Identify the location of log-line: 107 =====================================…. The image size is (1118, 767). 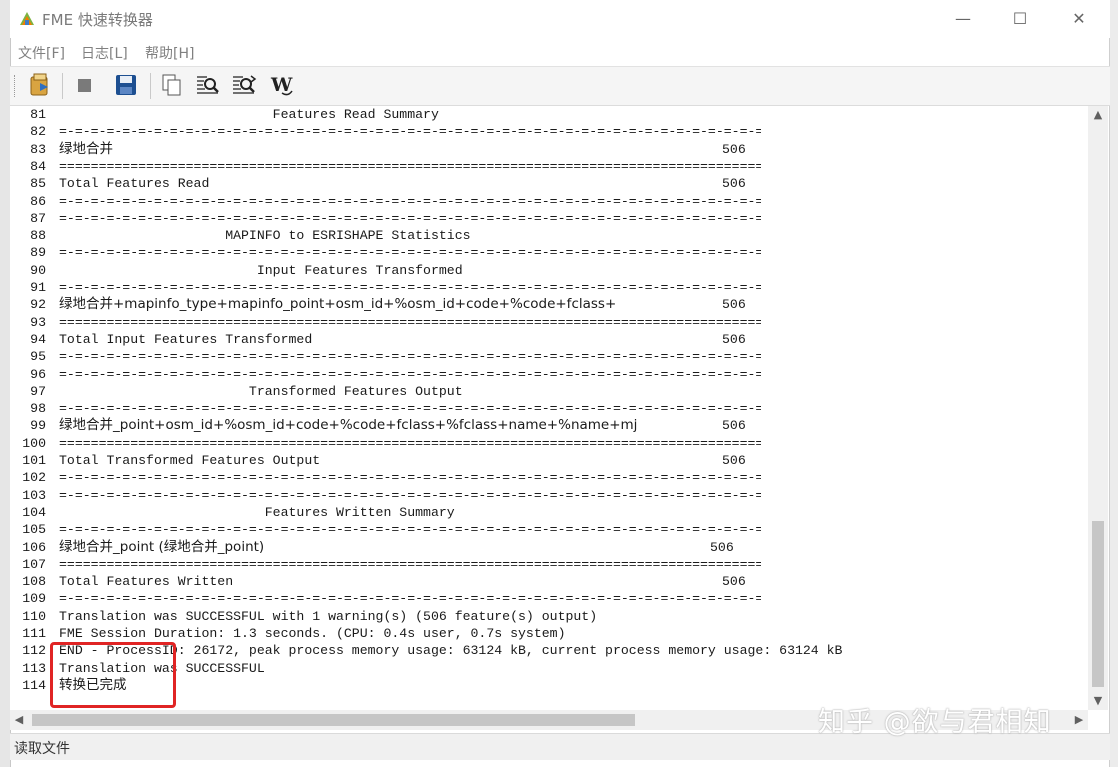
(549, 564).